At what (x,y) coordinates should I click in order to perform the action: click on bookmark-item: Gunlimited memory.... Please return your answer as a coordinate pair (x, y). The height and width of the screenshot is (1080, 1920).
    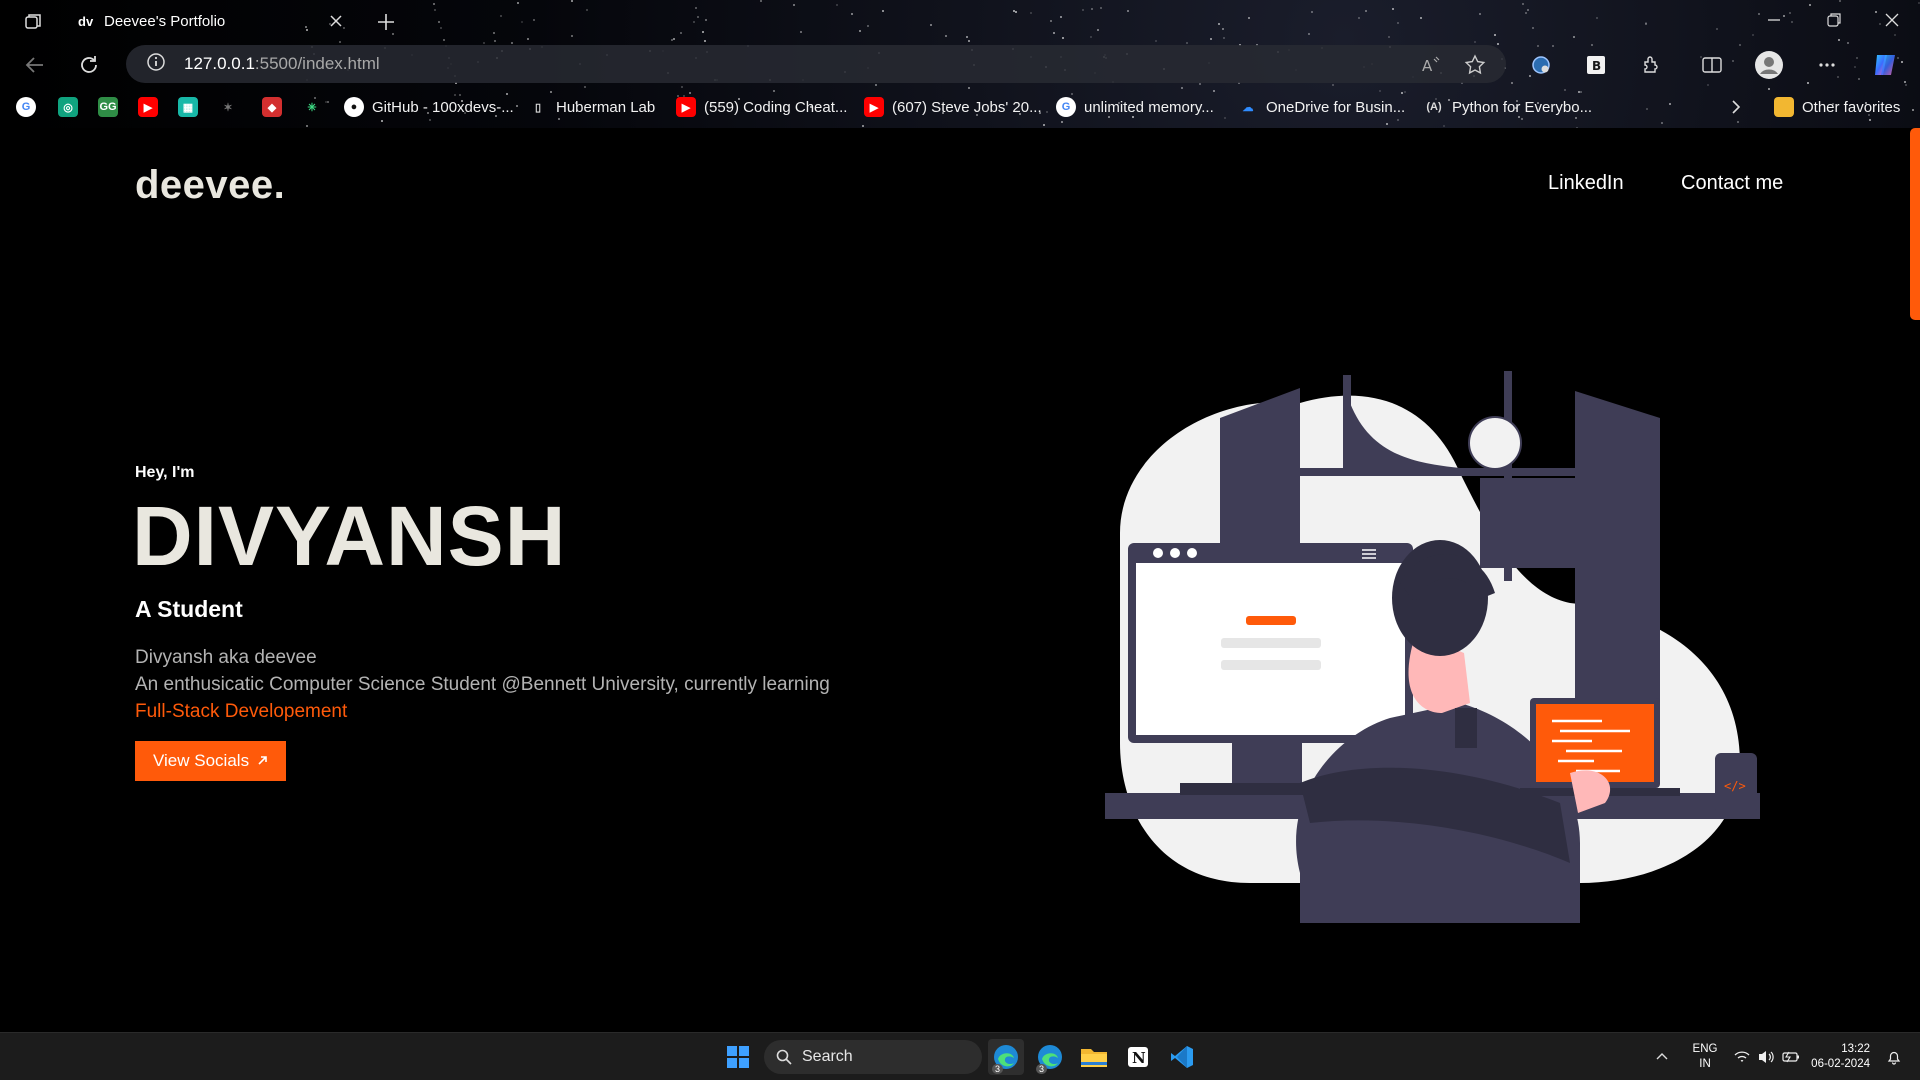
    Looking at the image, I should click on (1135, 107).